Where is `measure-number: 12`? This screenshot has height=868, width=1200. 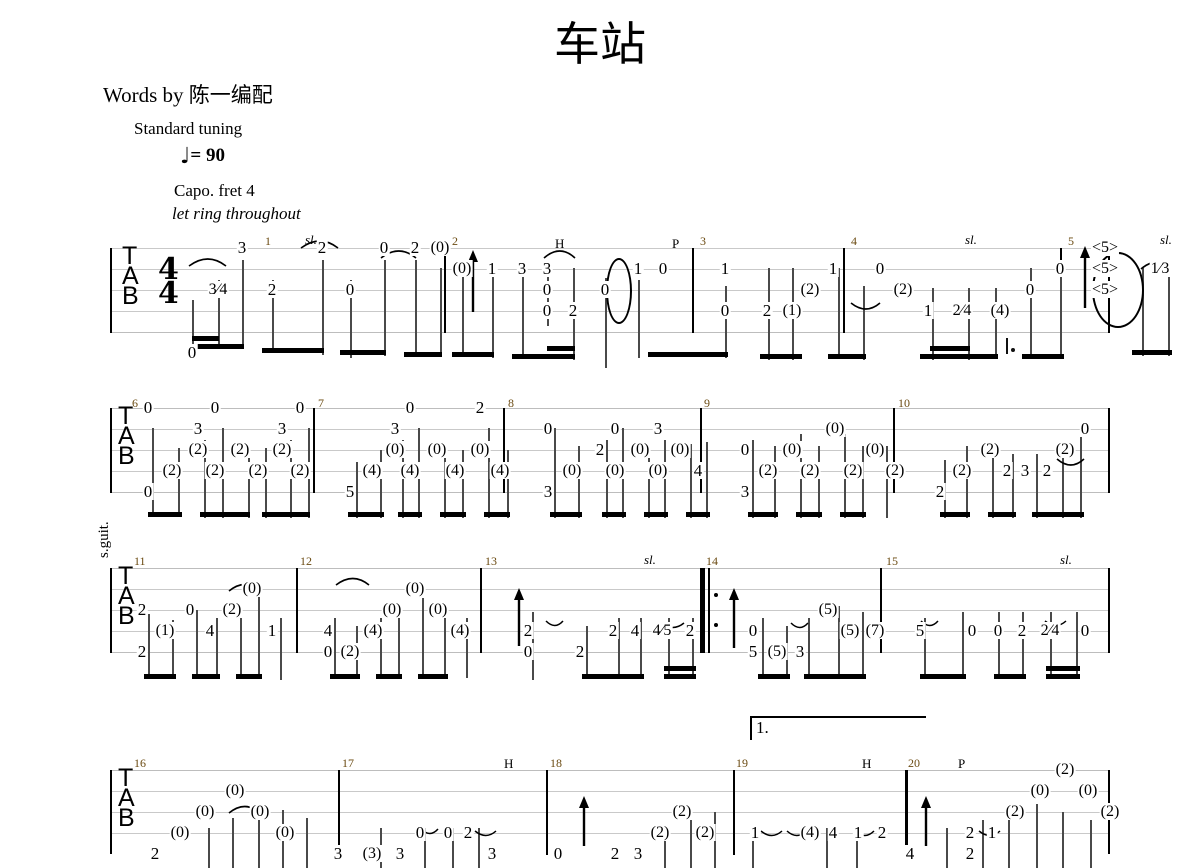
measure-number: 12 is located at coordinates (306, 561).